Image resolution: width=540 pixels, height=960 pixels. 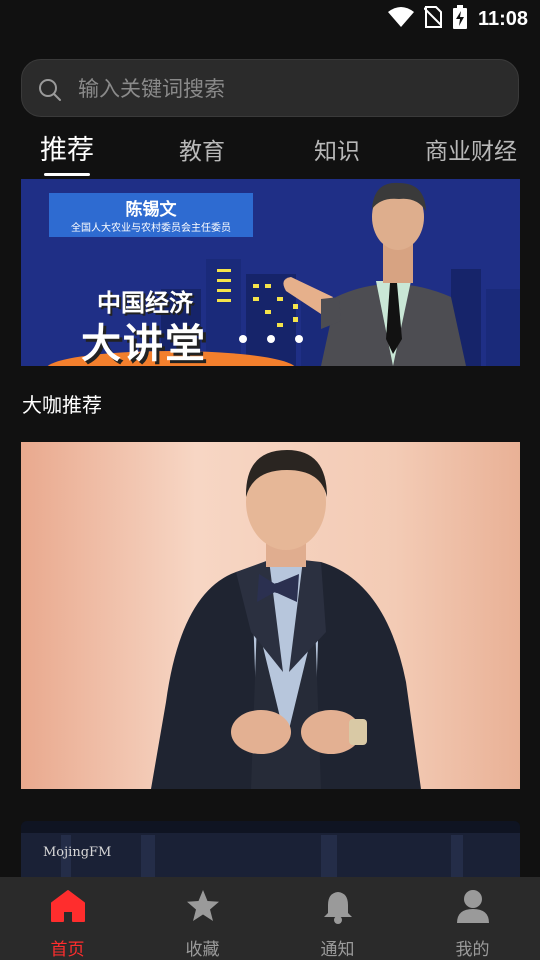 What do you see at coordinates (472, 950) in the screenshot?
I see `nav-profile-label: 我的` at bounding box center [472, 950].